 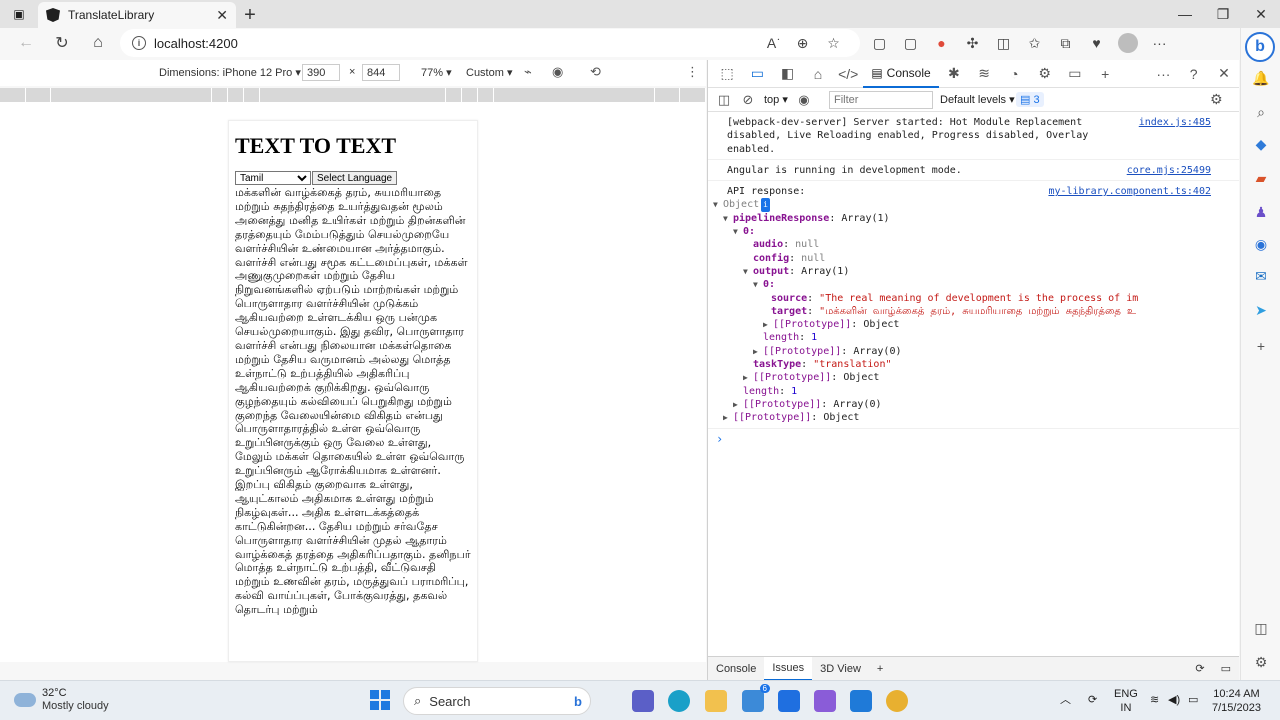 I want to click on mail-icon: 6, so click(x=756, y=698).